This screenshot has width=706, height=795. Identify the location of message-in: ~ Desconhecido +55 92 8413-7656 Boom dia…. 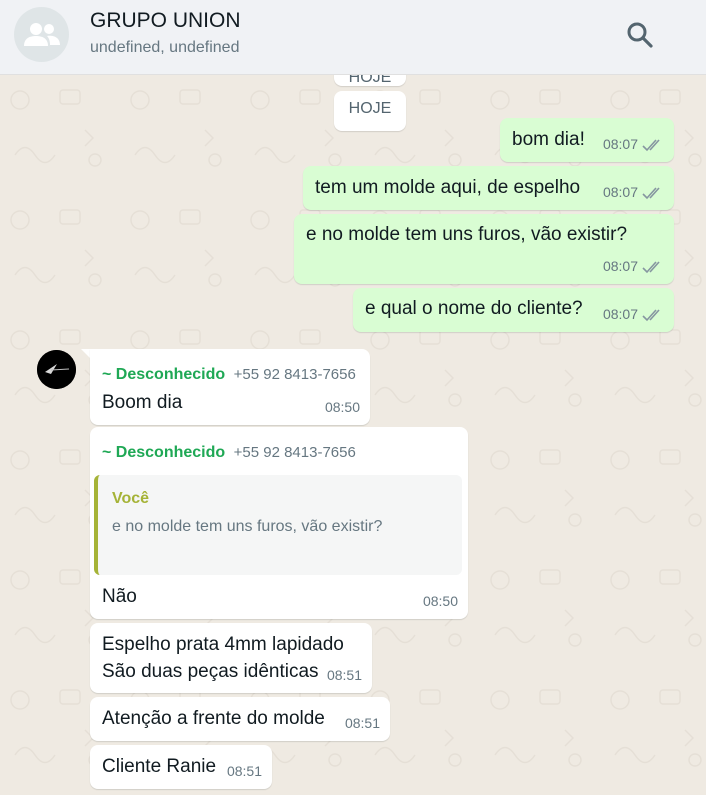
(230, 387).